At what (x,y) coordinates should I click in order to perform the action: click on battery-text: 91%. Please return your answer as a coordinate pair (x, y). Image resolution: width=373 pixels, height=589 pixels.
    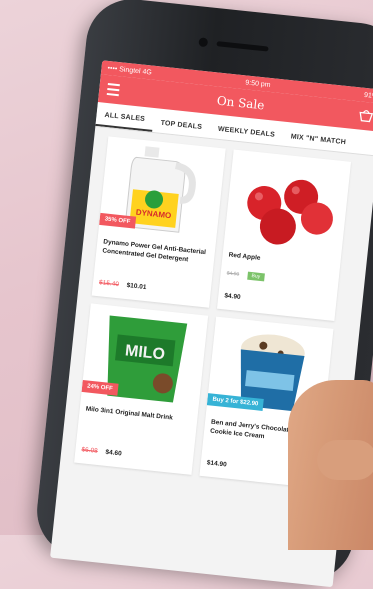
    Looking at the image, I should click on (368, 95).